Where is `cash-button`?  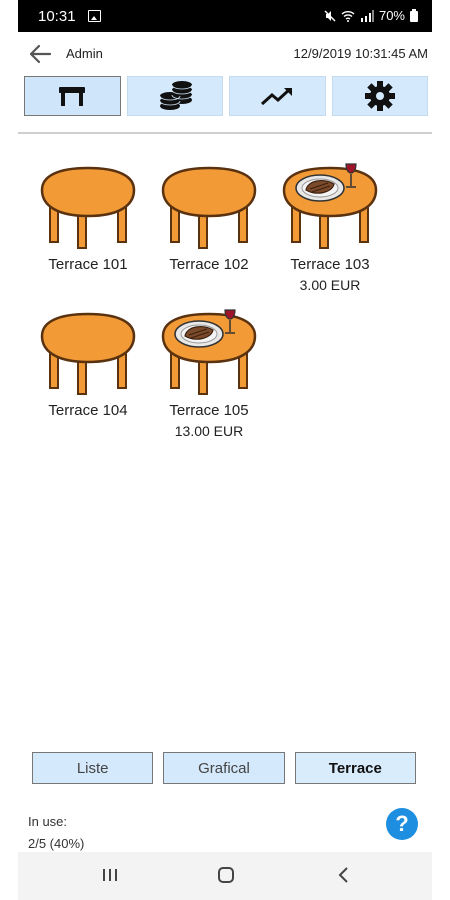
cash-button is located at coordinates (174, 96).